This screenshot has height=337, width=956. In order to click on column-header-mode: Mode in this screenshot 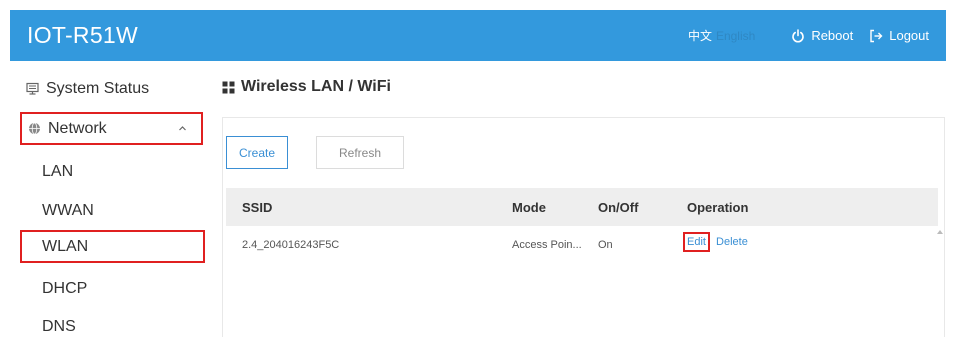, I will do `click(529, 207)`.